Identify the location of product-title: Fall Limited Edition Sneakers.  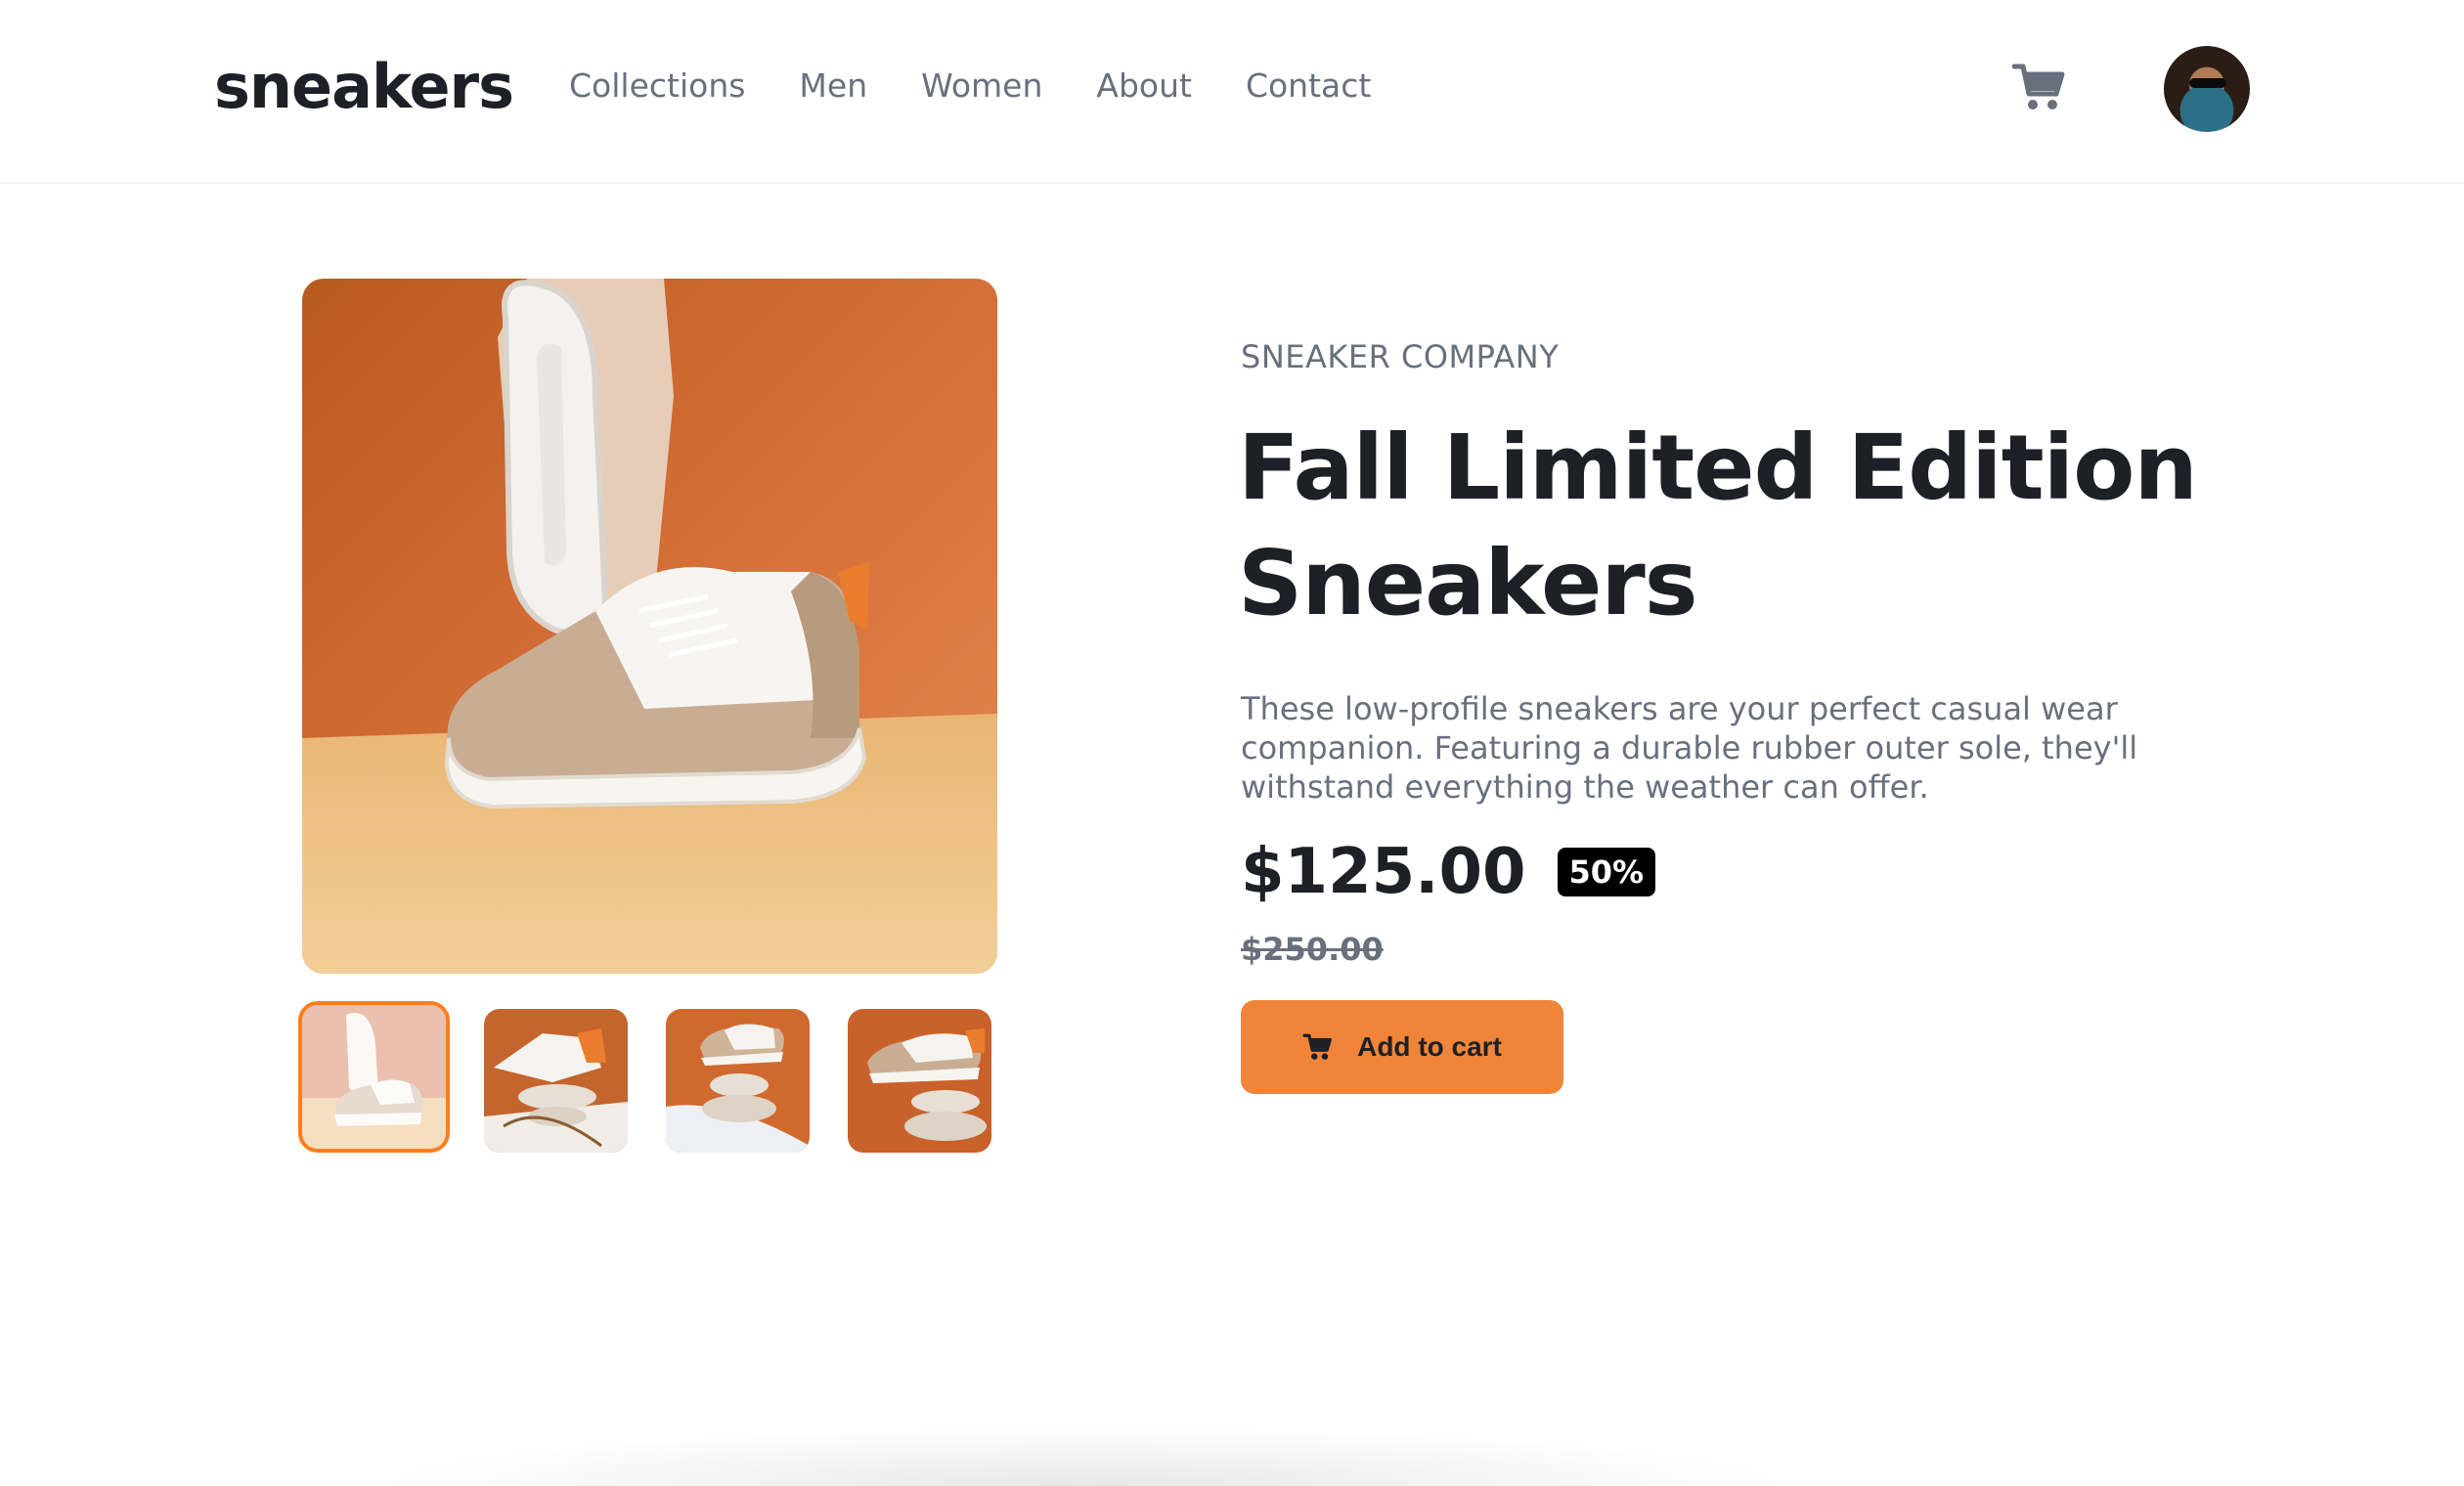
(1727, 526).